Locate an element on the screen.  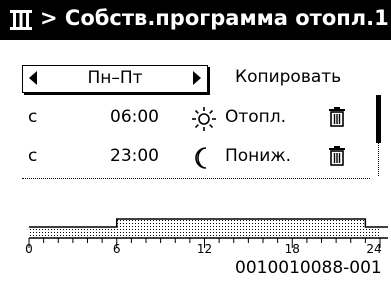
copy-button: Копировать is located at coordinates (288, 77).